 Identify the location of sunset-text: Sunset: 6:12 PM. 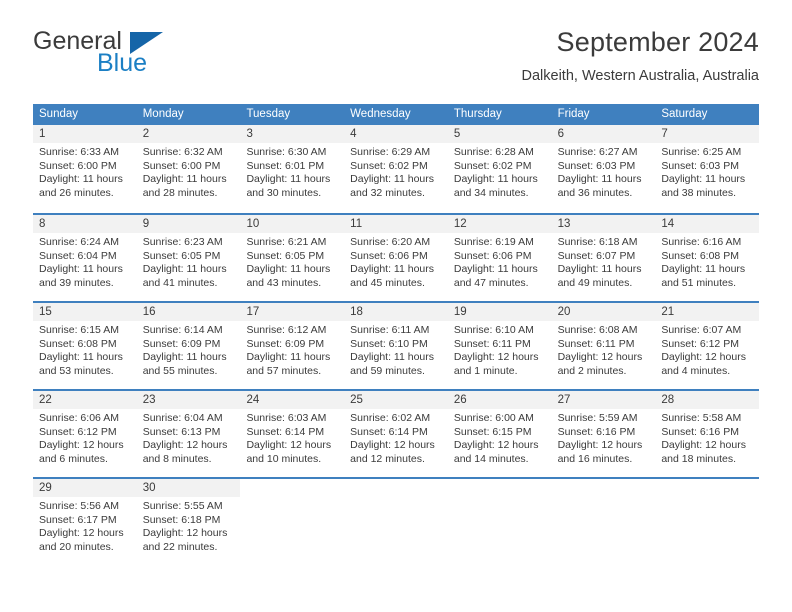
(78, 431).